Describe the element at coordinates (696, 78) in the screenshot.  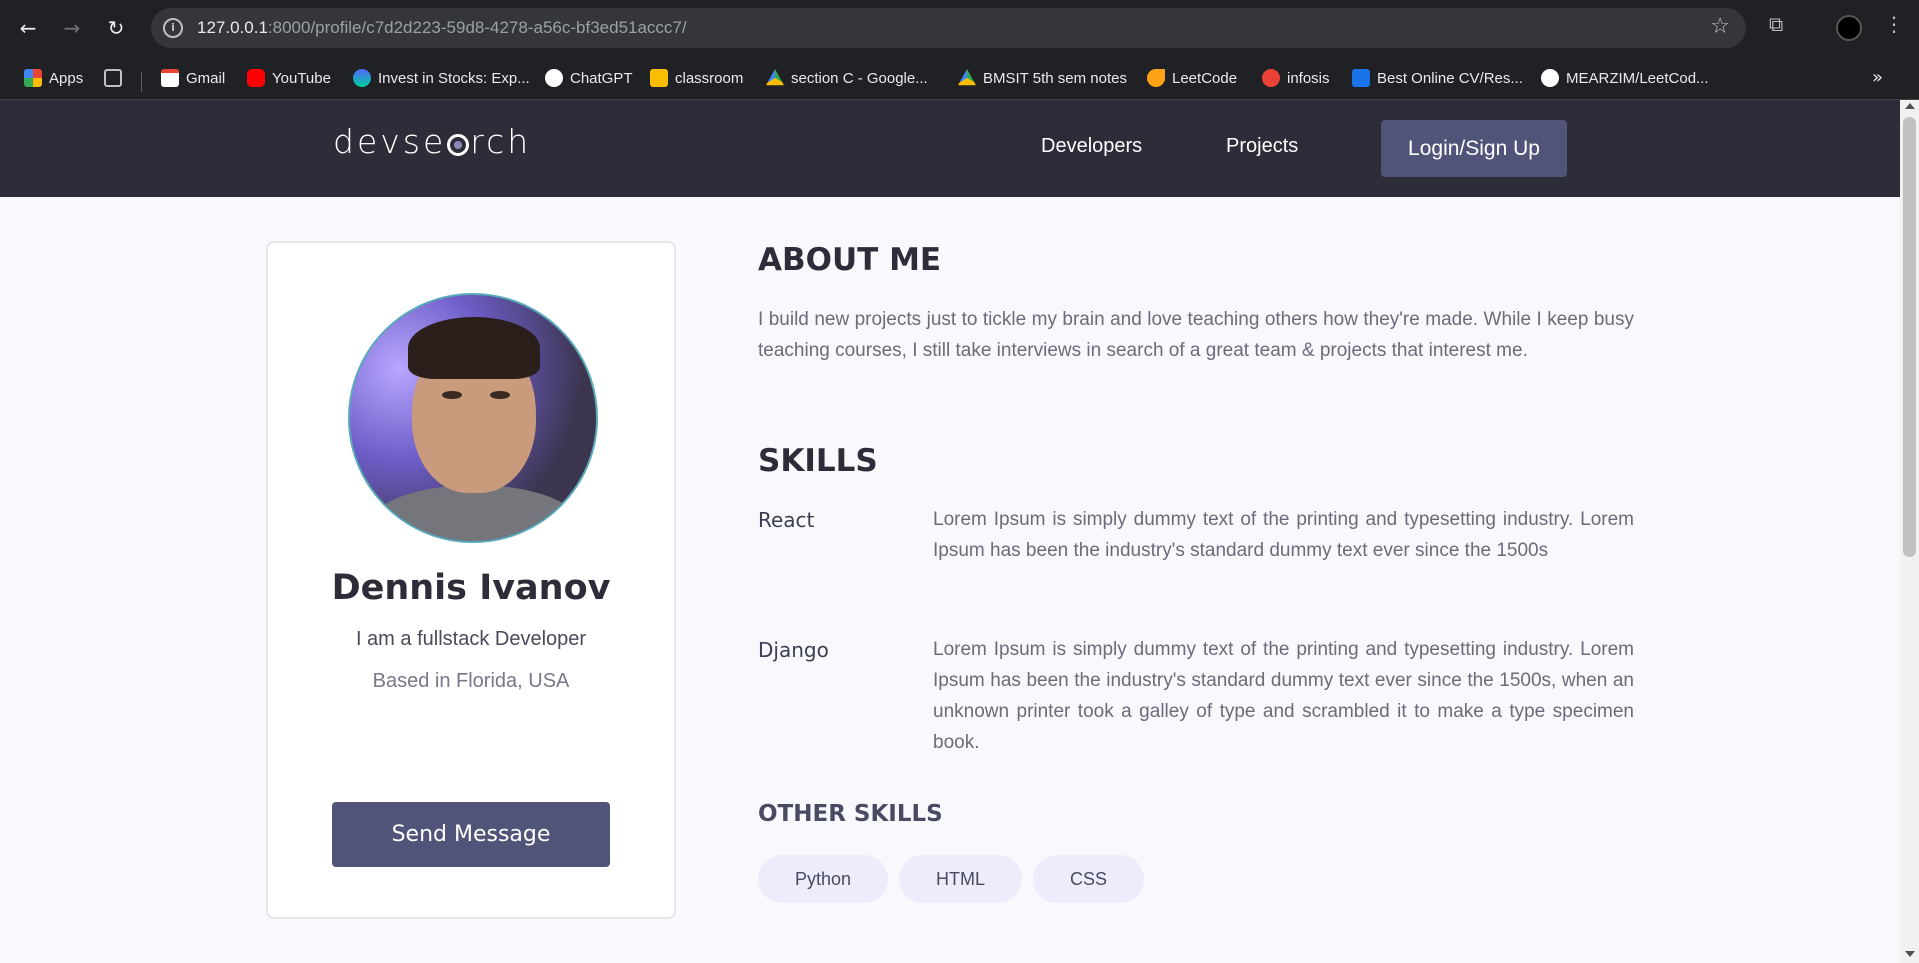
I see `bookmark-classroom: classroom` at that location.